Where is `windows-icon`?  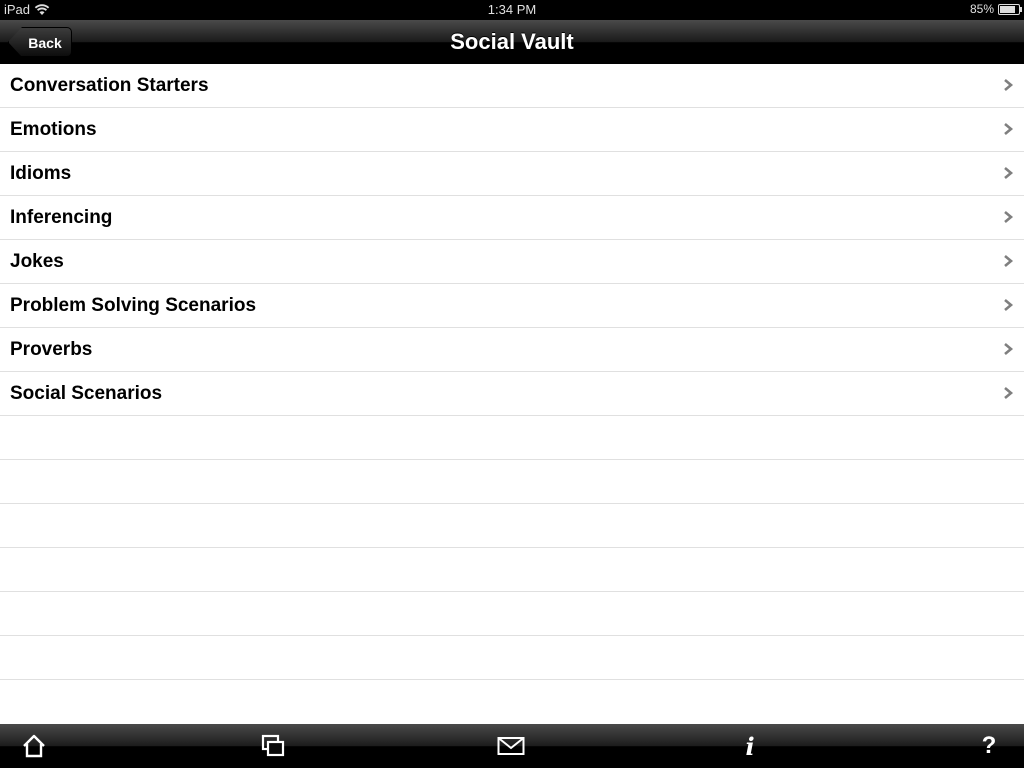
windows-icon is located at coordinates (273, 745).